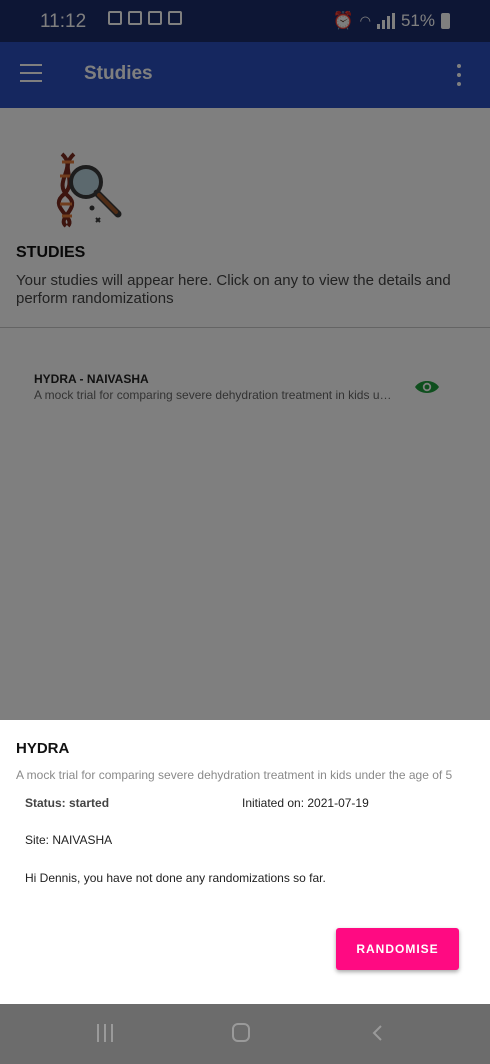  What do you see at coordinates (241, 1032) in the screenshot?
I see `home-icon` at bounding box center [241, 1032].